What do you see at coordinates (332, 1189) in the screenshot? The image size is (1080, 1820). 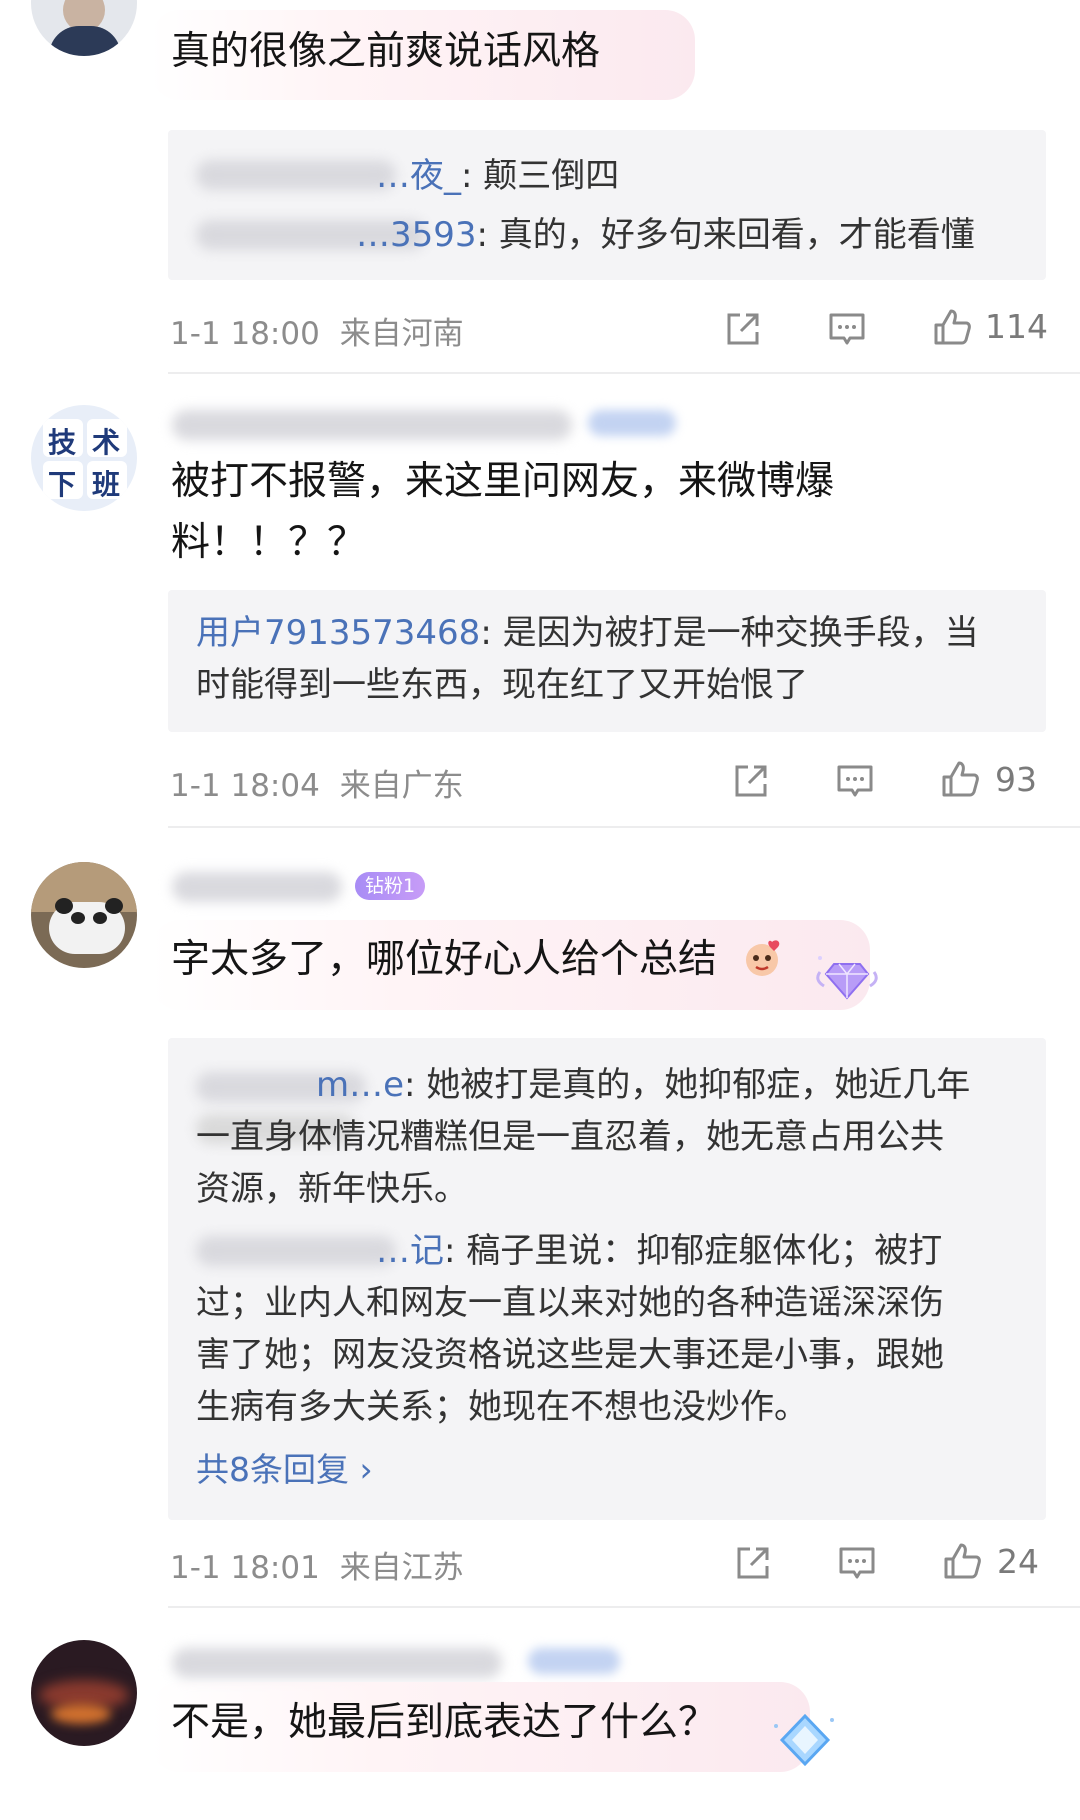 I see `reply-line-continued: 资源，新年快乐。` at bounding box center [332, 1189].